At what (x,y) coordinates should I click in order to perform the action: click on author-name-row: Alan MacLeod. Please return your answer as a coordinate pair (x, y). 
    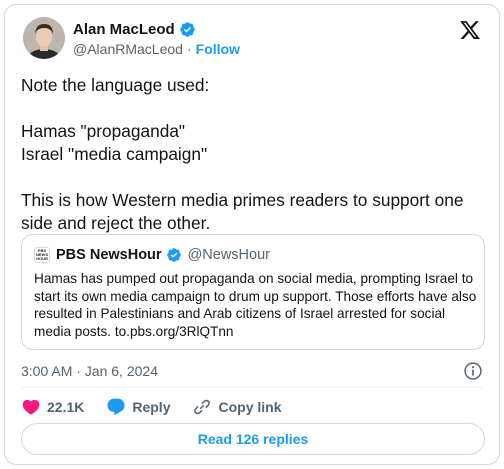
    Looking at the image, I should click on (134, 29).